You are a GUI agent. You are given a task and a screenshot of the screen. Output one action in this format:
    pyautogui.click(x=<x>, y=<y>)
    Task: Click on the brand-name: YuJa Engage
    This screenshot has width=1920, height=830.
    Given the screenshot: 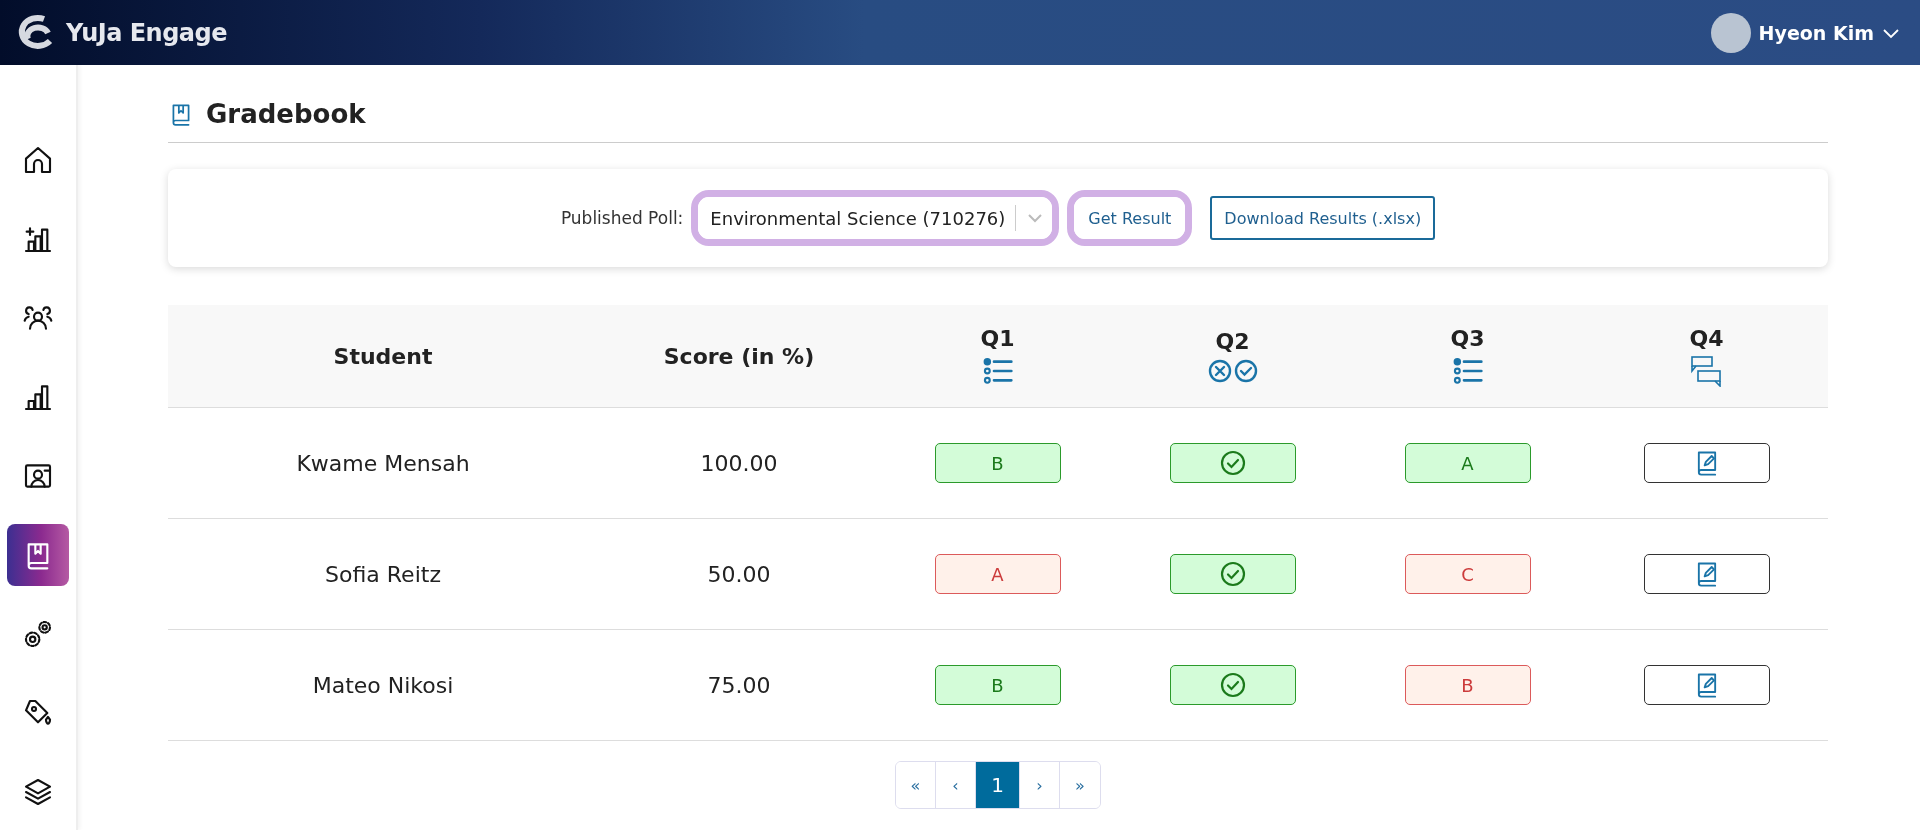 What is the action you would take?
    pyautogui.click(x=146, y=32)
    